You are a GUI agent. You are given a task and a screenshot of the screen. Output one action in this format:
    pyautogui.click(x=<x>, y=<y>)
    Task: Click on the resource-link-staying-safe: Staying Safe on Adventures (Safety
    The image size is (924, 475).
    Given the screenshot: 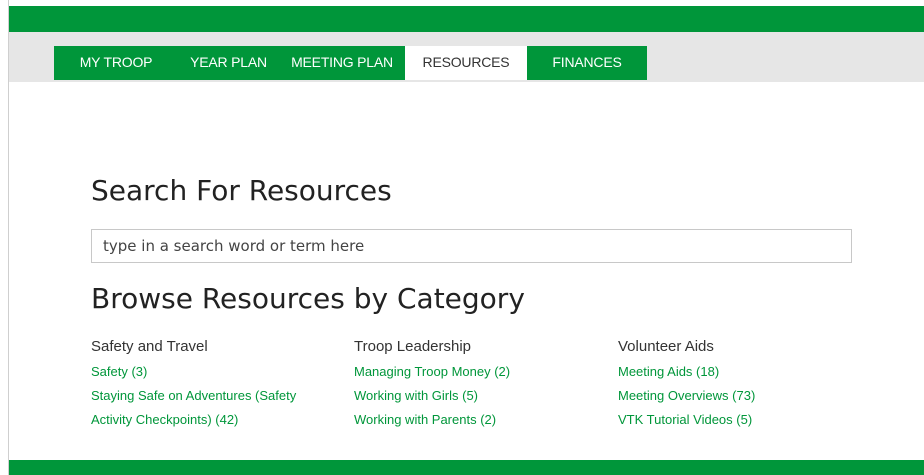 What is the action you would take?
    pyautogui.click(x=216, y=396)
    